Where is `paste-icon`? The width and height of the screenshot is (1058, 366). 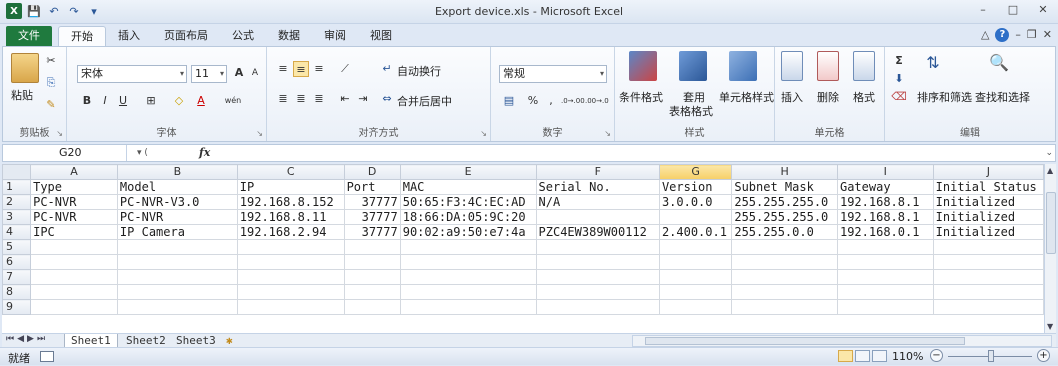 paste-icon is located at coordinates (25, 68).